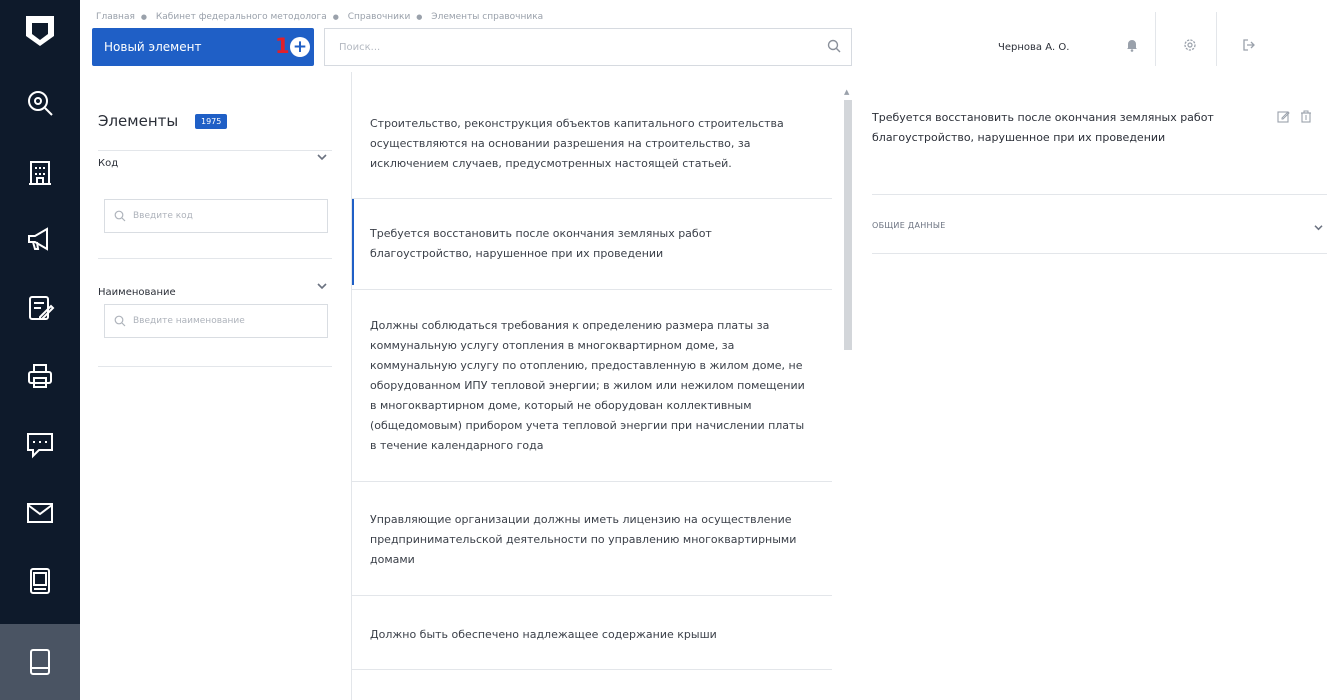 Image resolution: width=1341 pixels, height=700 pixels. Describe the element at coordinates (565, 47) in the screenshot. I see `search-input` at that location.